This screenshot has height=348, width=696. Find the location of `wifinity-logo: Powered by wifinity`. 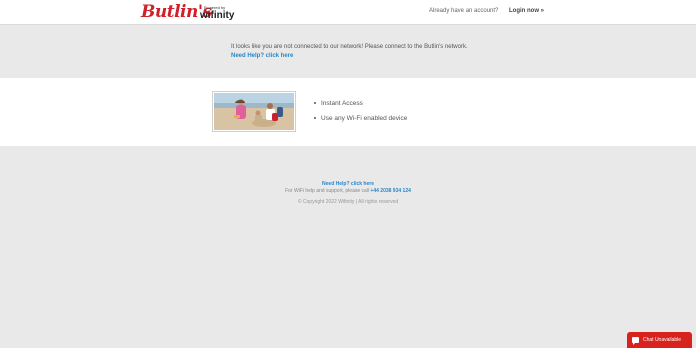

wifinity-logo: Powered by wifinity is located at coordinates (217, 13).